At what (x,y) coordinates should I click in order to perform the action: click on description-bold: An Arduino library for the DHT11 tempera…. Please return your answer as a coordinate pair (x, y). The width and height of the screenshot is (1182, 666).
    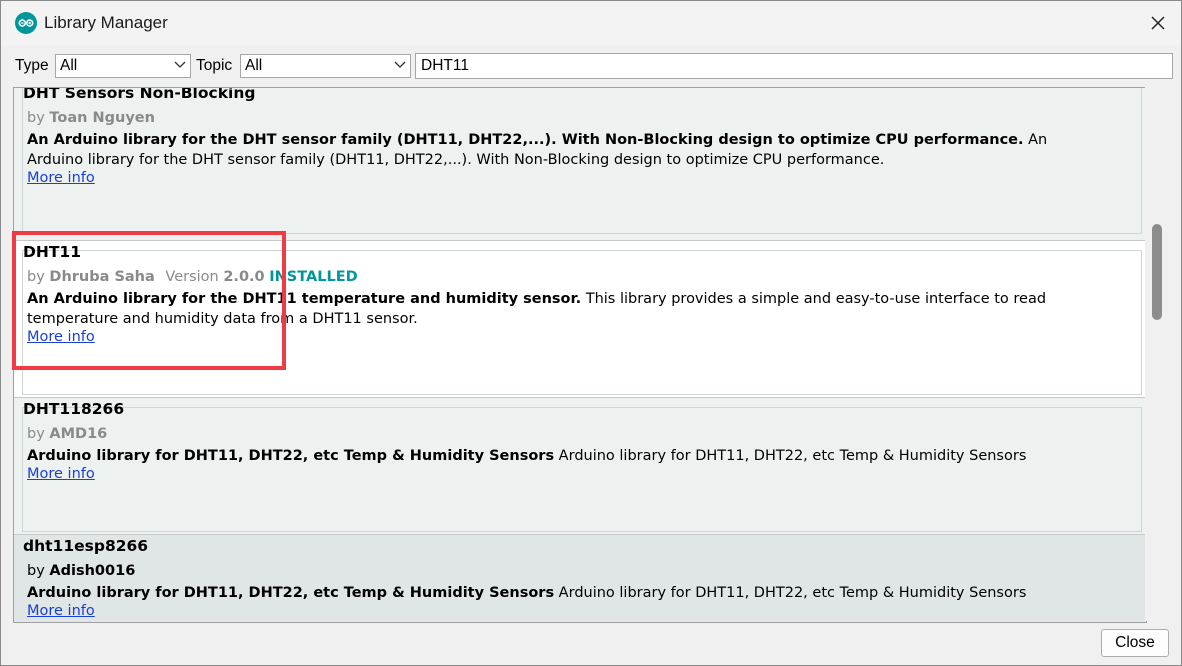
    Looking at the image, I should click on (304, 299).